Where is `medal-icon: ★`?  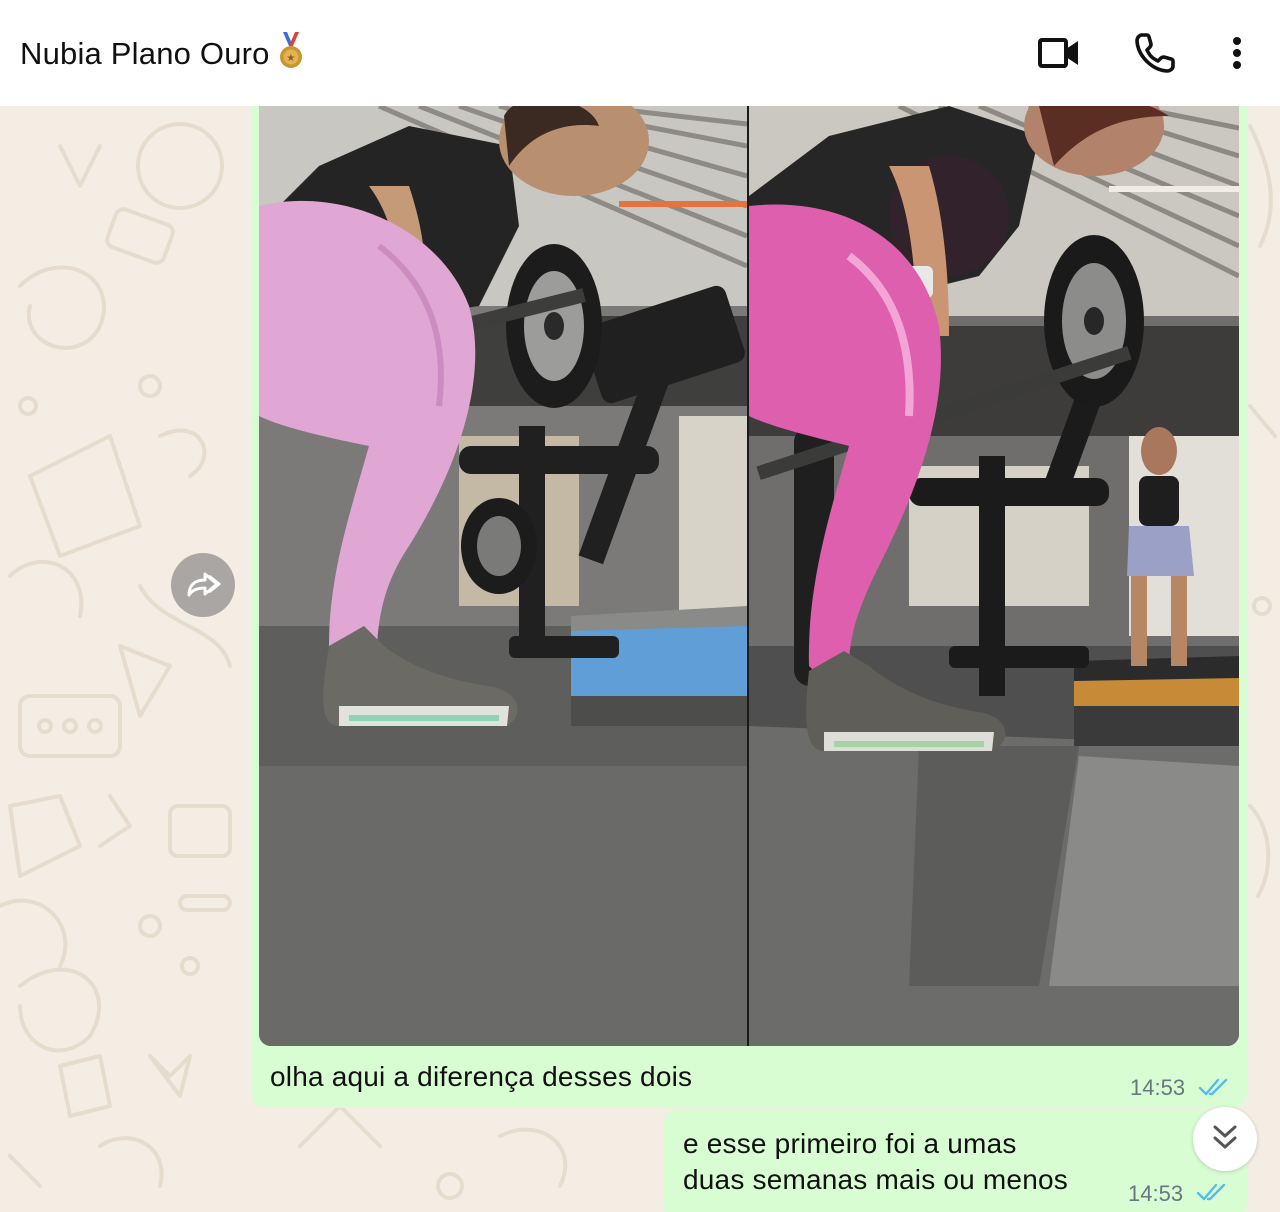
medal-icon: ★ is located at coordinates (291, 51).